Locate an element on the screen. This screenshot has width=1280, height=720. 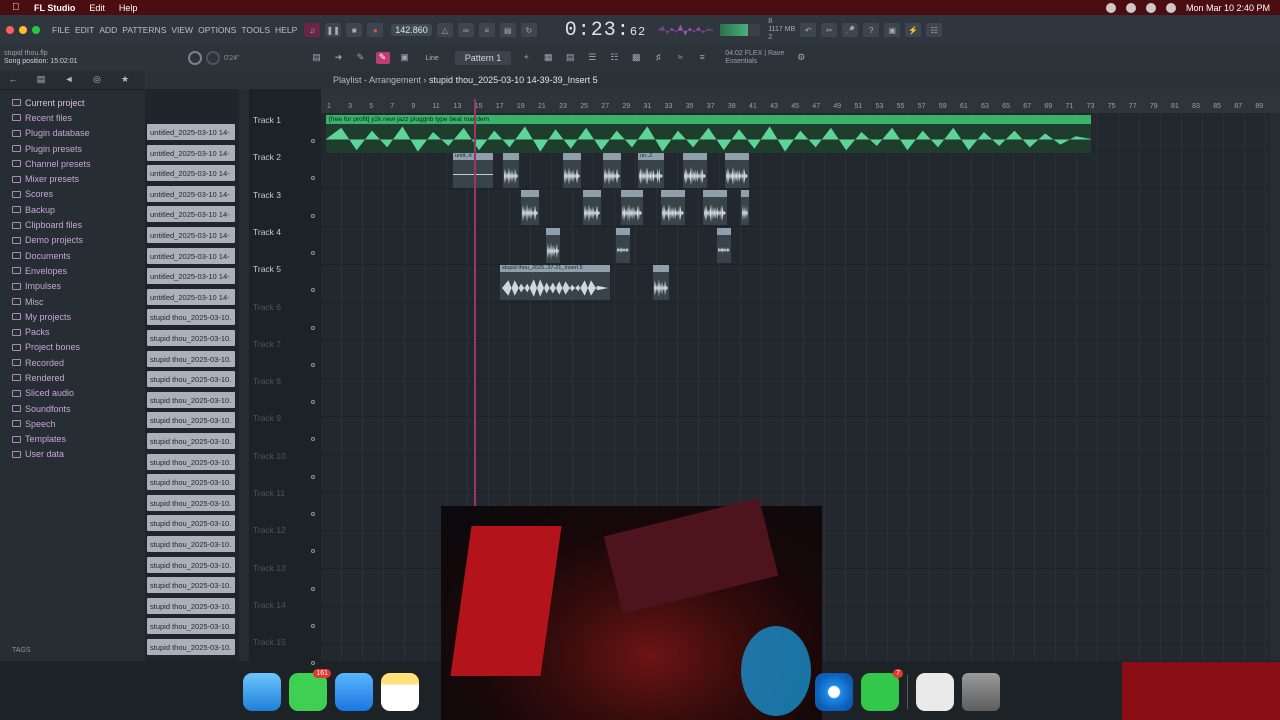
paint-icon: ✎ is located at coordinates (382, 58).